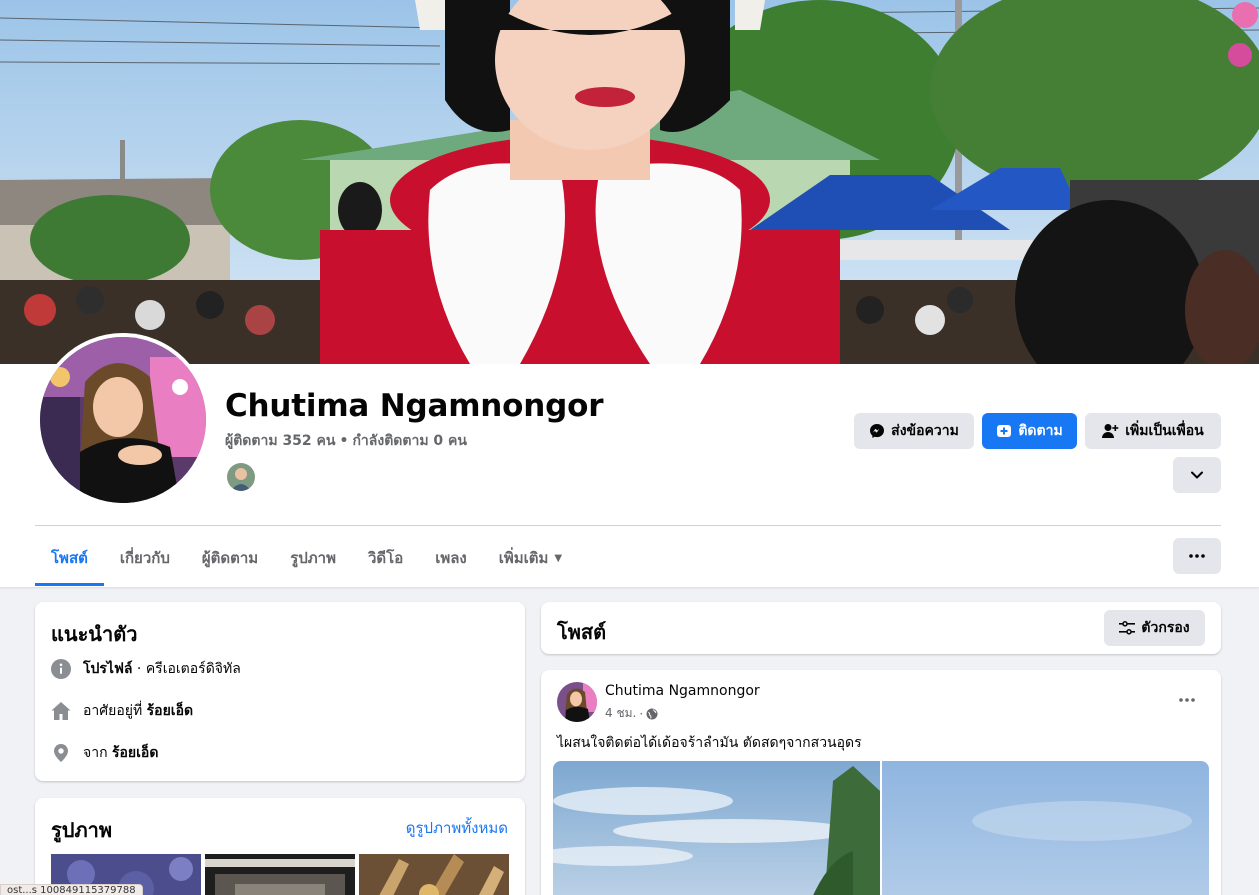 The width and height of the screenshot is (1259, 895). I want to click on intro-lives-text: อาศัยอยู่ที่ ร้อยเอ็ด, so click(138, 711).